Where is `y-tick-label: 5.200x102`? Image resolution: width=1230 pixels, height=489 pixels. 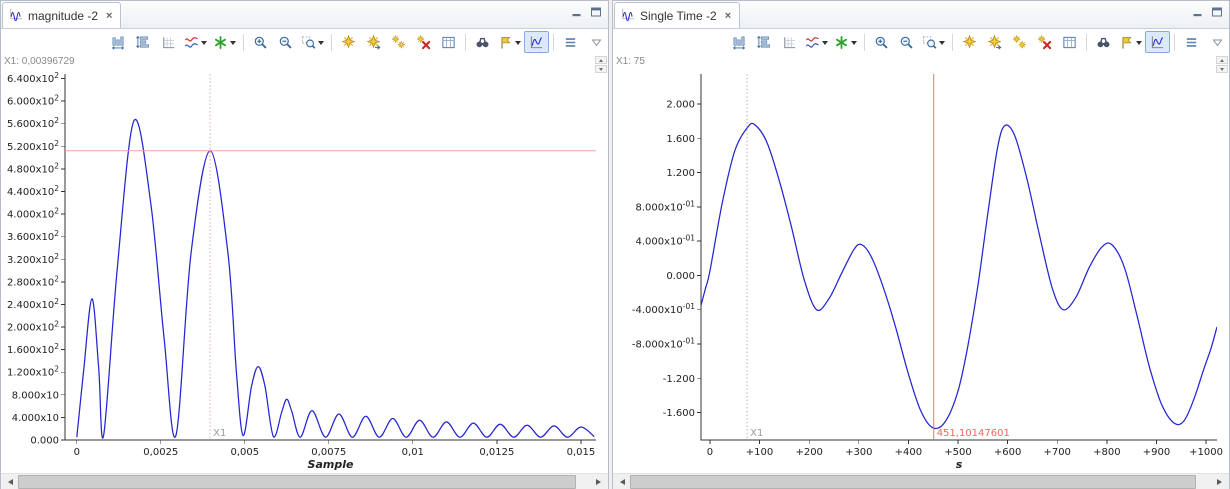
y-tick-label: 5.200x102 is located at coordinates (33, 146).